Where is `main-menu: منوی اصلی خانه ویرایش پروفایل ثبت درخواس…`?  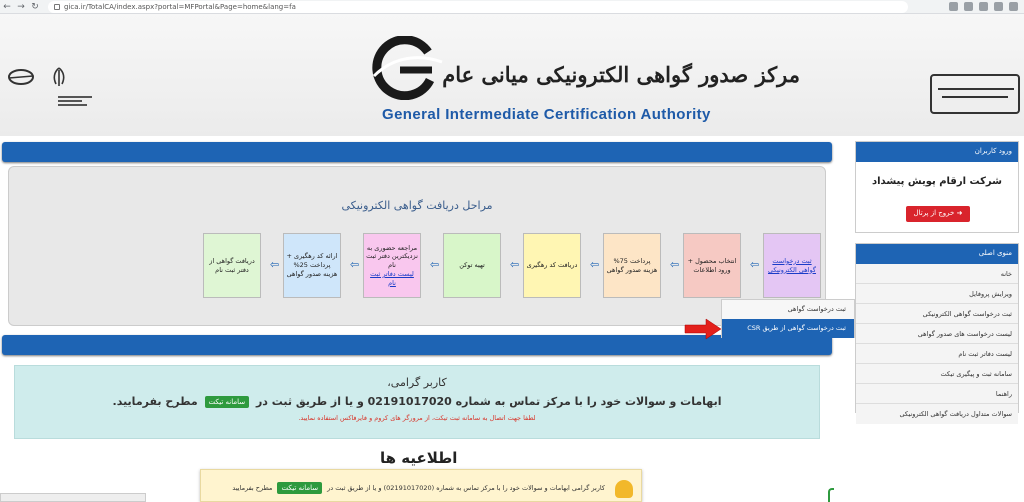 main-menu: منوی اصلی خانه ویرایش پروفایل ثبت درخواس… is located at coordinates (937, 333).